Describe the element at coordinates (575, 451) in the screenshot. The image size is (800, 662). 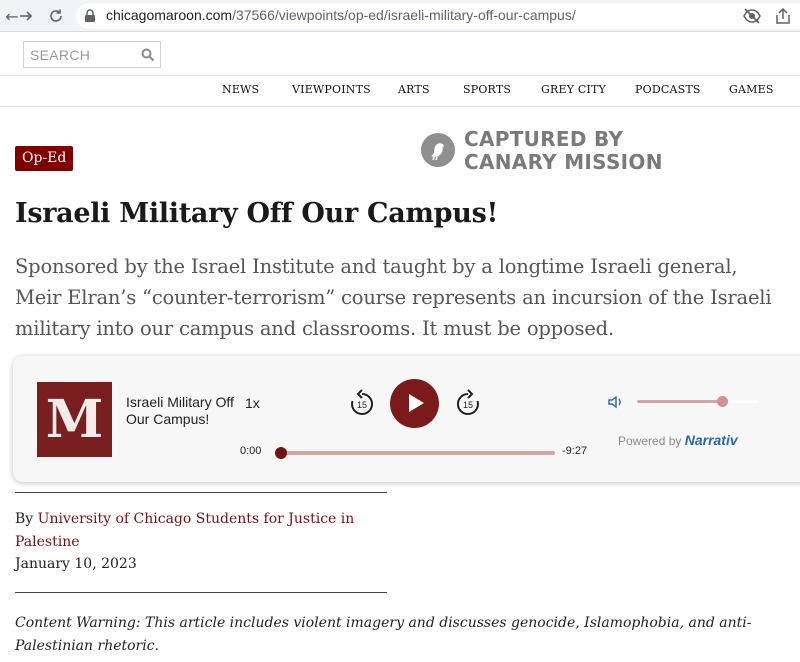
I see `time-remaining: -9:27` at that location.